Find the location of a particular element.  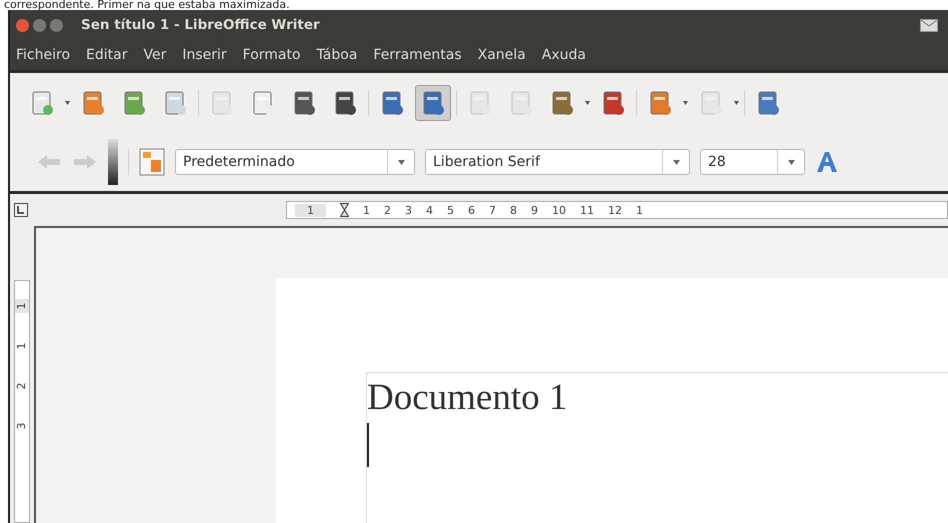

menu-item: Táboa is located at coordinates (337, 55).